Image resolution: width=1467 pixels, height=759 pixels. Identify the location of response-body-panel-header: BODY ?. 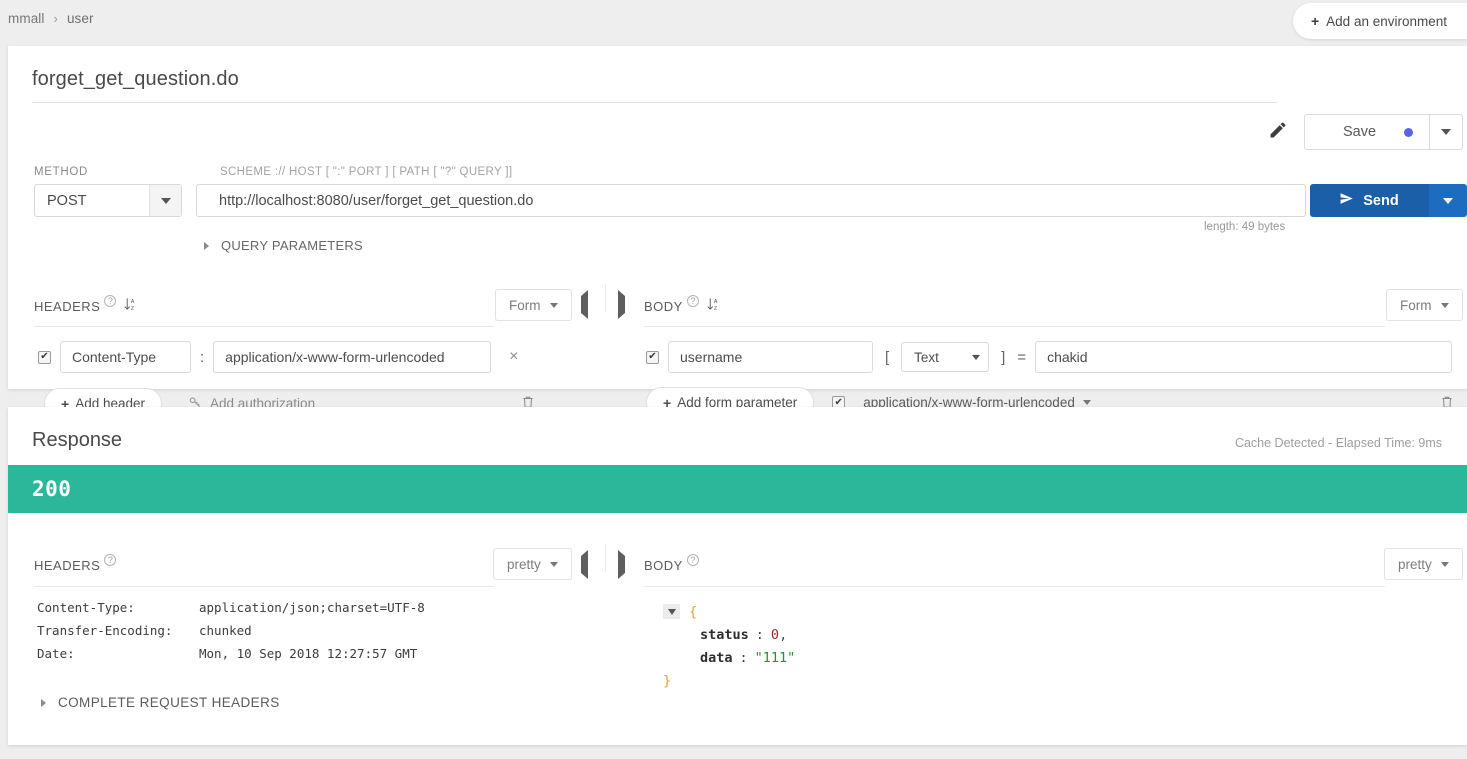
(671, 565).